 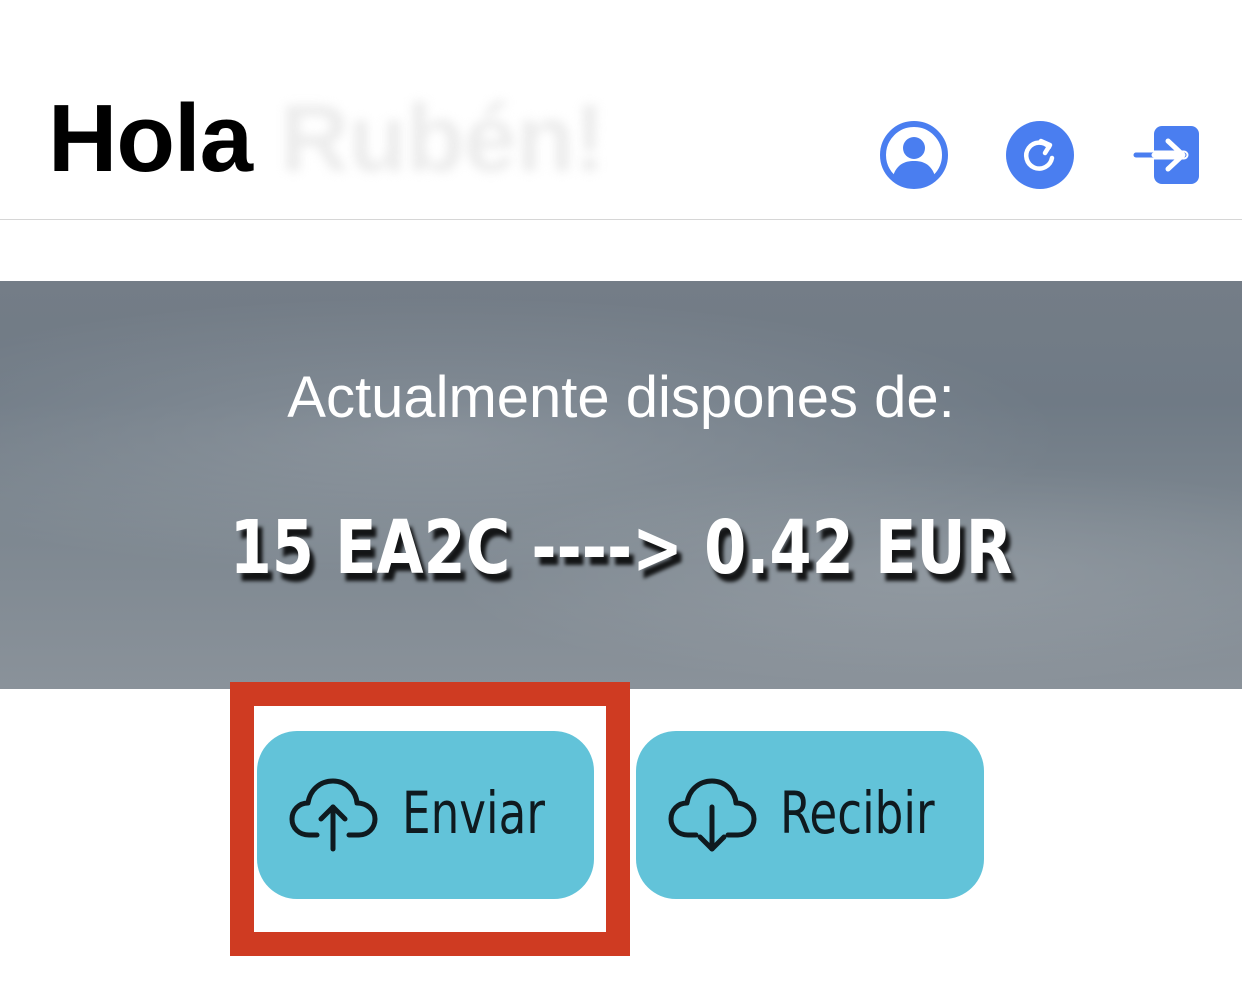 I want to click on send-button: Enviar, so click(x=425, y=815).